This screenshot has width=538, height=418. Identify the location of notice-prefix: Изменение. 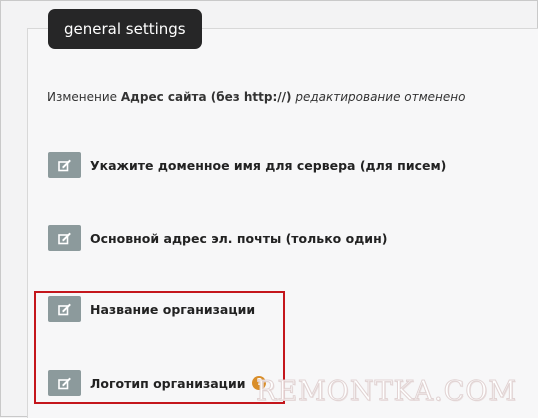
(84, 97).